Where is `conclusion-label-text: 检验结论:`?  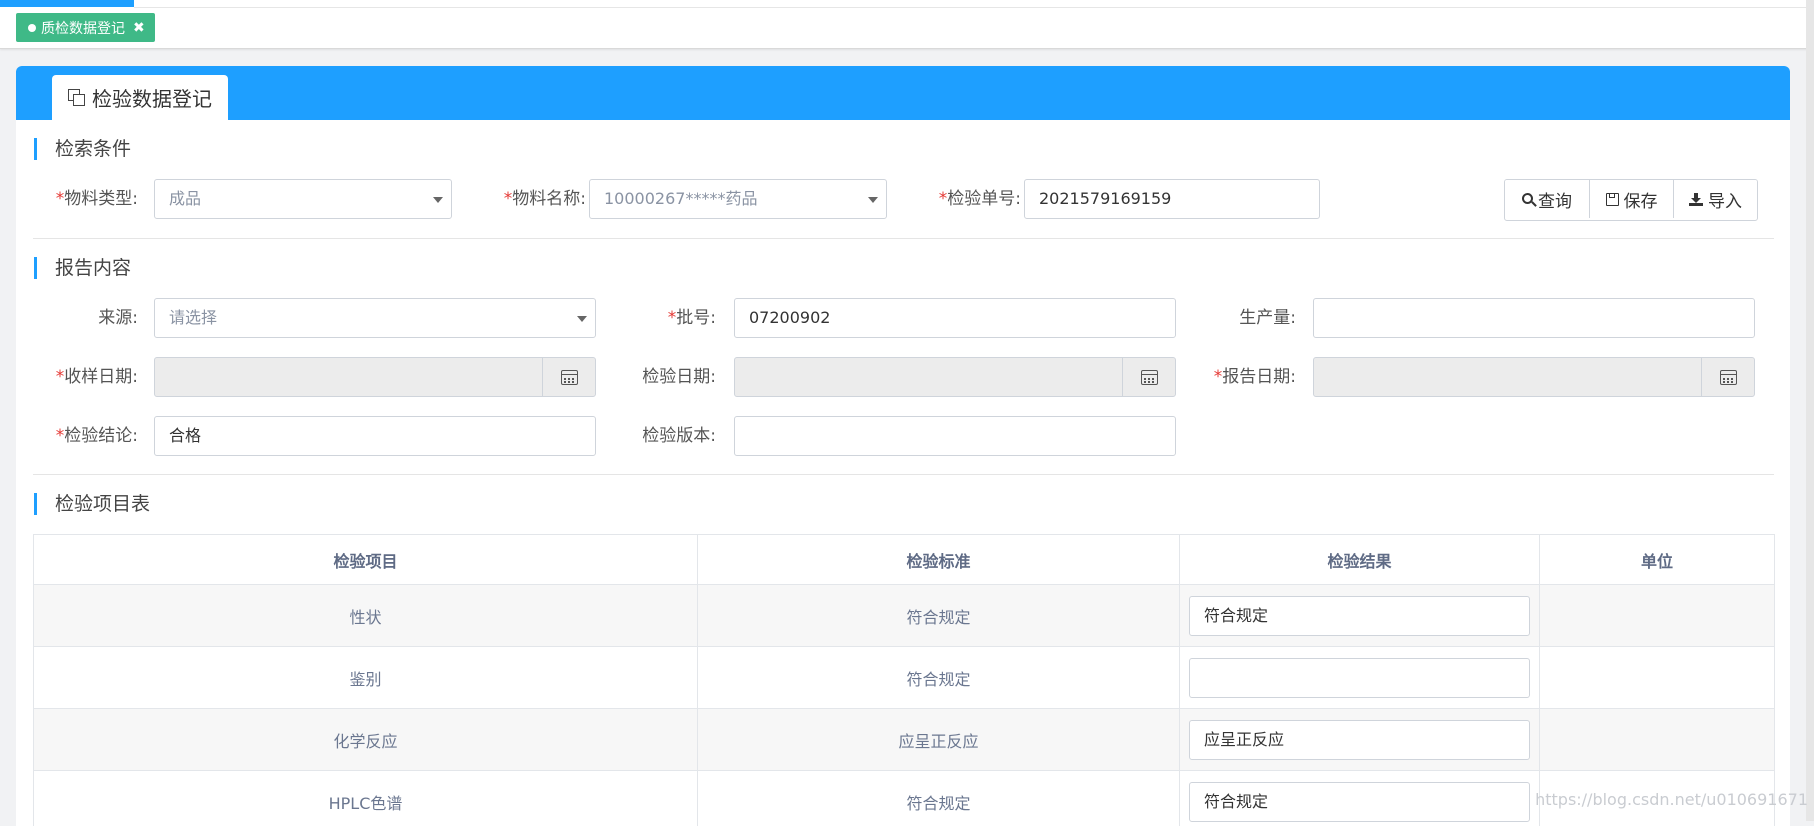
conclusion-label-text: 检验结论: is located at coordinates (101, 436).